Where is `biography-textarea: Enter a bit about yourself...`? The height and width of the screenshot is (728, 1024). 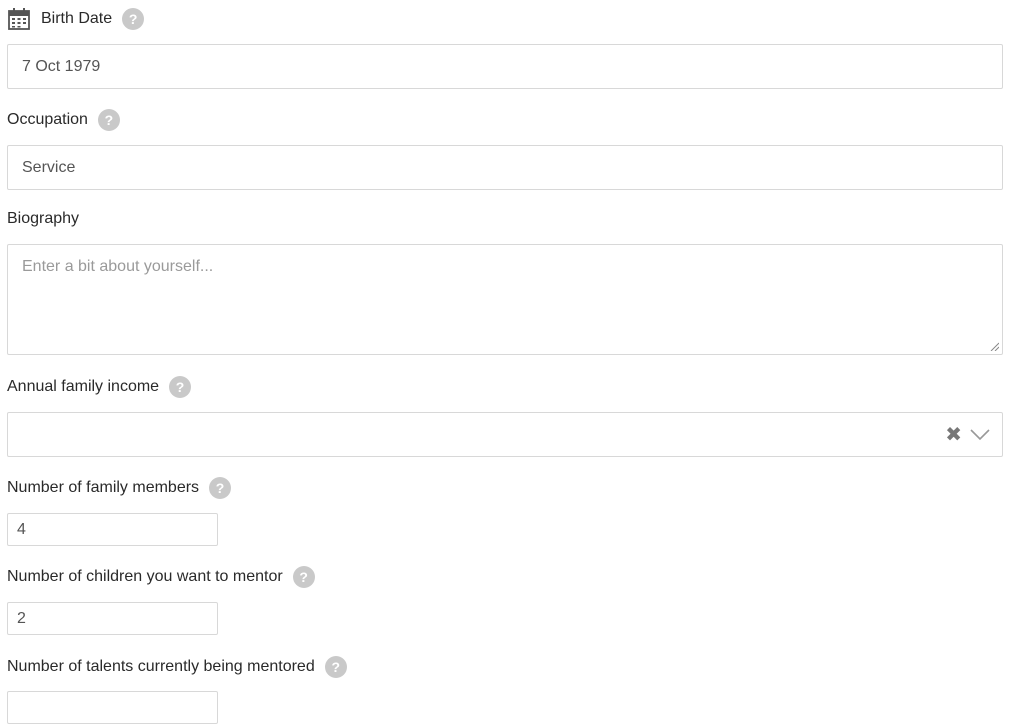
biography-textarea: Enter a bit about yourself... is located at coordinates (505, 299).